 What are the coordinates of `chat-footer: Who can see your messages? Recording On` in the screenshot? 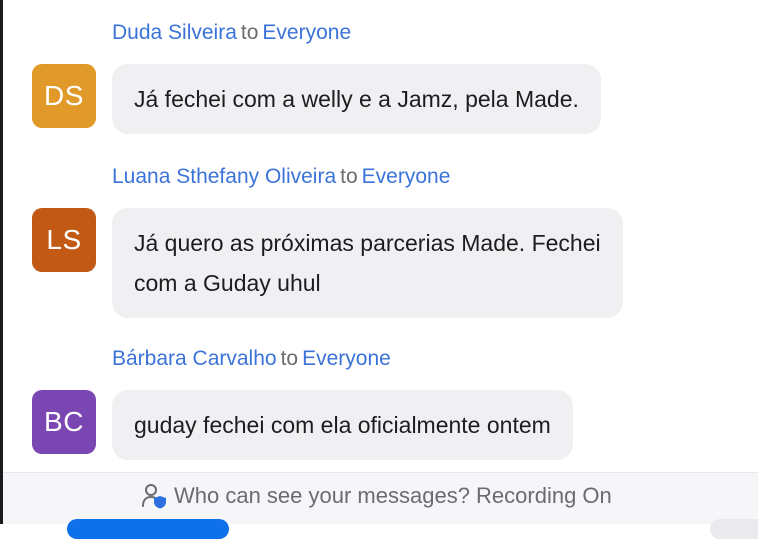 It's located at (380, 505).